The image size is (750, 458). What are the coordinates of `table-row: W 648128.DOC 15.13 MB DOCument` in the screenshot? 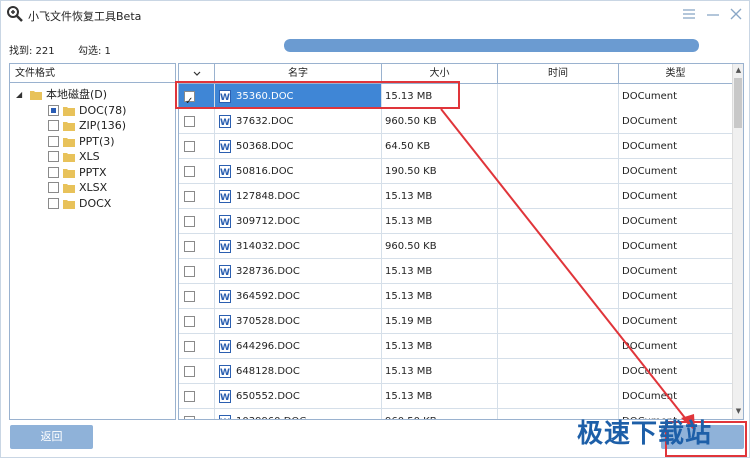 It's located at (455, 371).